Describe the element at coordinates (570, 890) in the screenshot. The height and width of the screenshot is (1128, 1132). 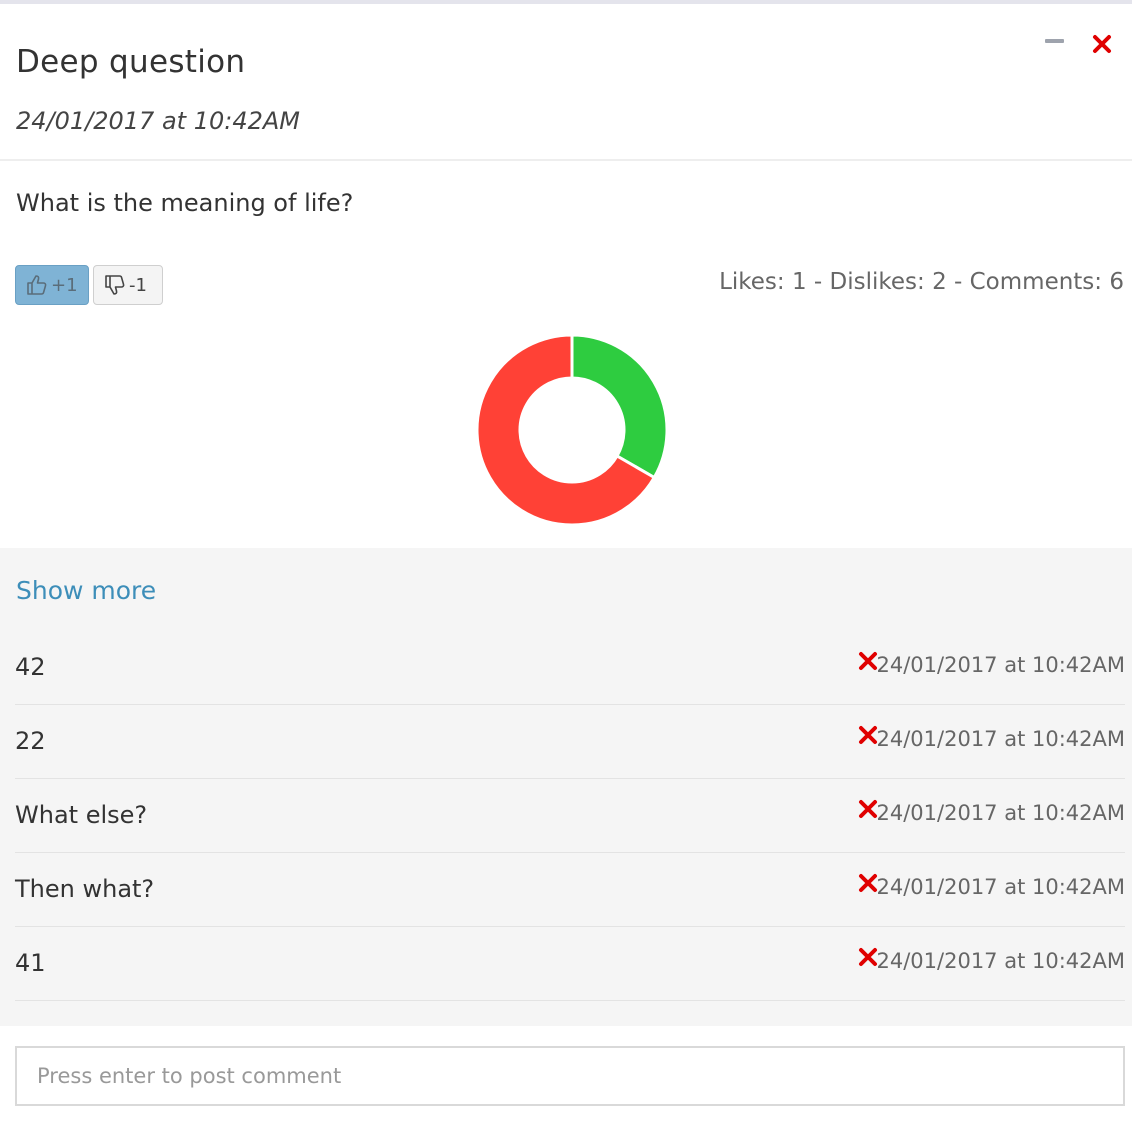
I see `comment-row: Then what? 24/01/2017 at 10:42AM` at that location.